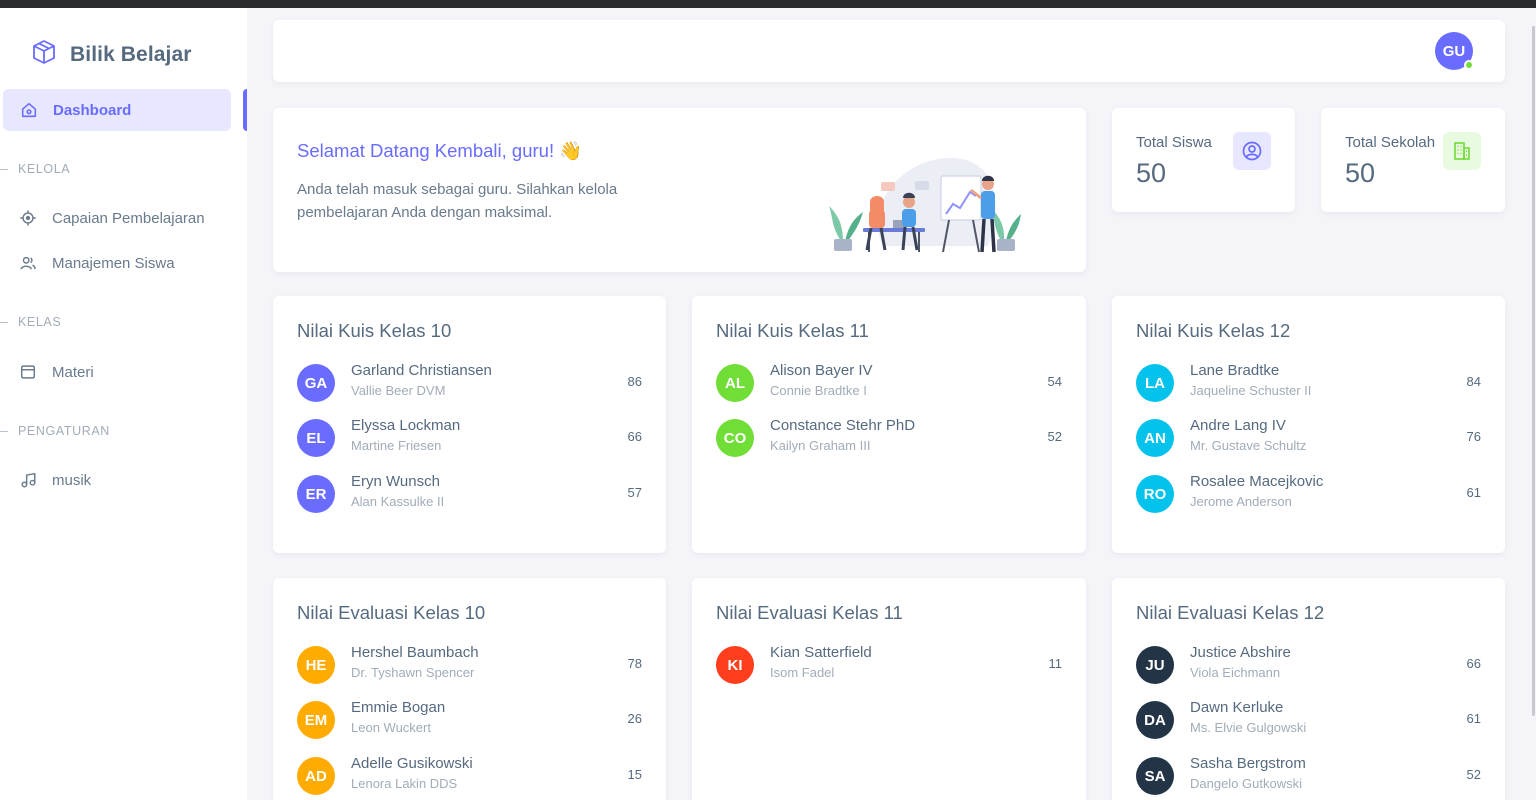  What do you see at coordinates (1308, 494) in the screenshot?
I see `list-item: RO Rosalee Macejkovic Jerome Anderson 61` at bounding box center [1308, 494].